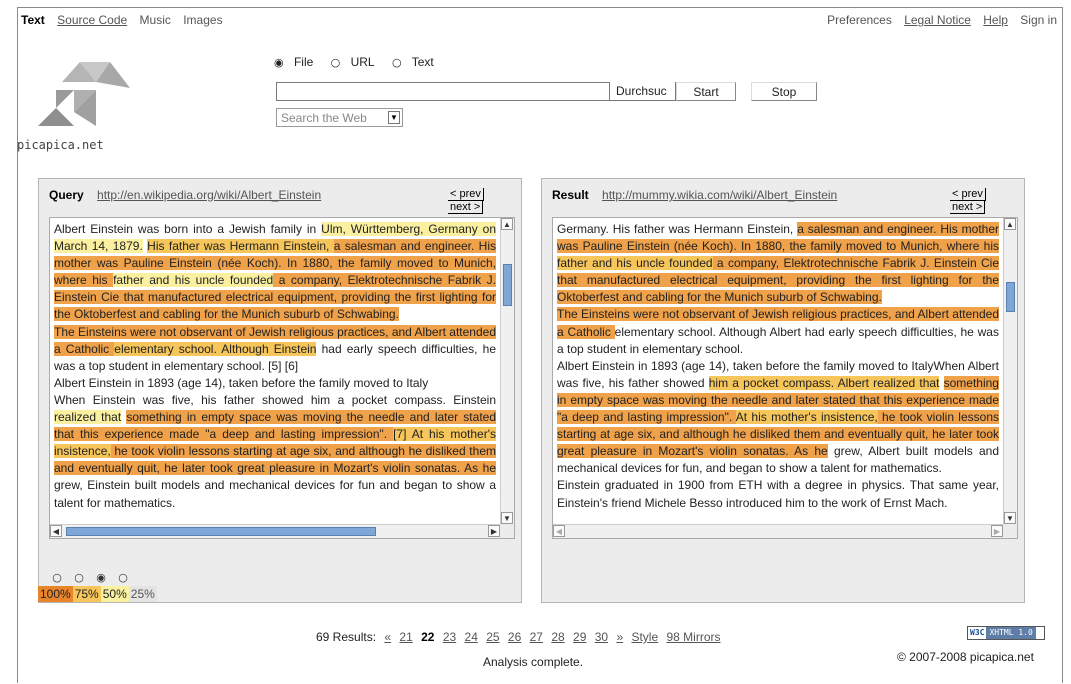  I want to click on radio-url-label: URL, so click(362, 62).